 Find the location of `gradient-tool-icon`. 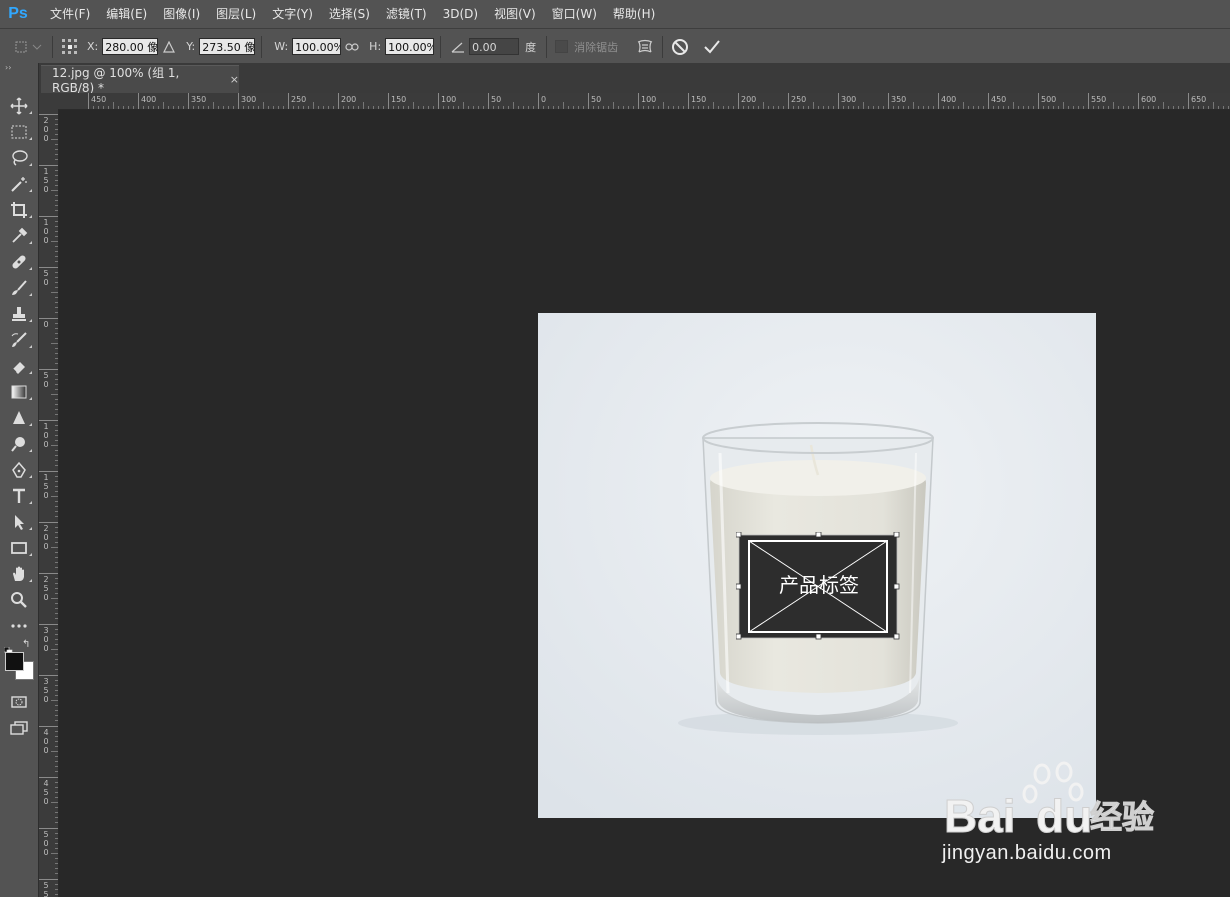

gradient-tool-icon is located at coordinates (19, 392).